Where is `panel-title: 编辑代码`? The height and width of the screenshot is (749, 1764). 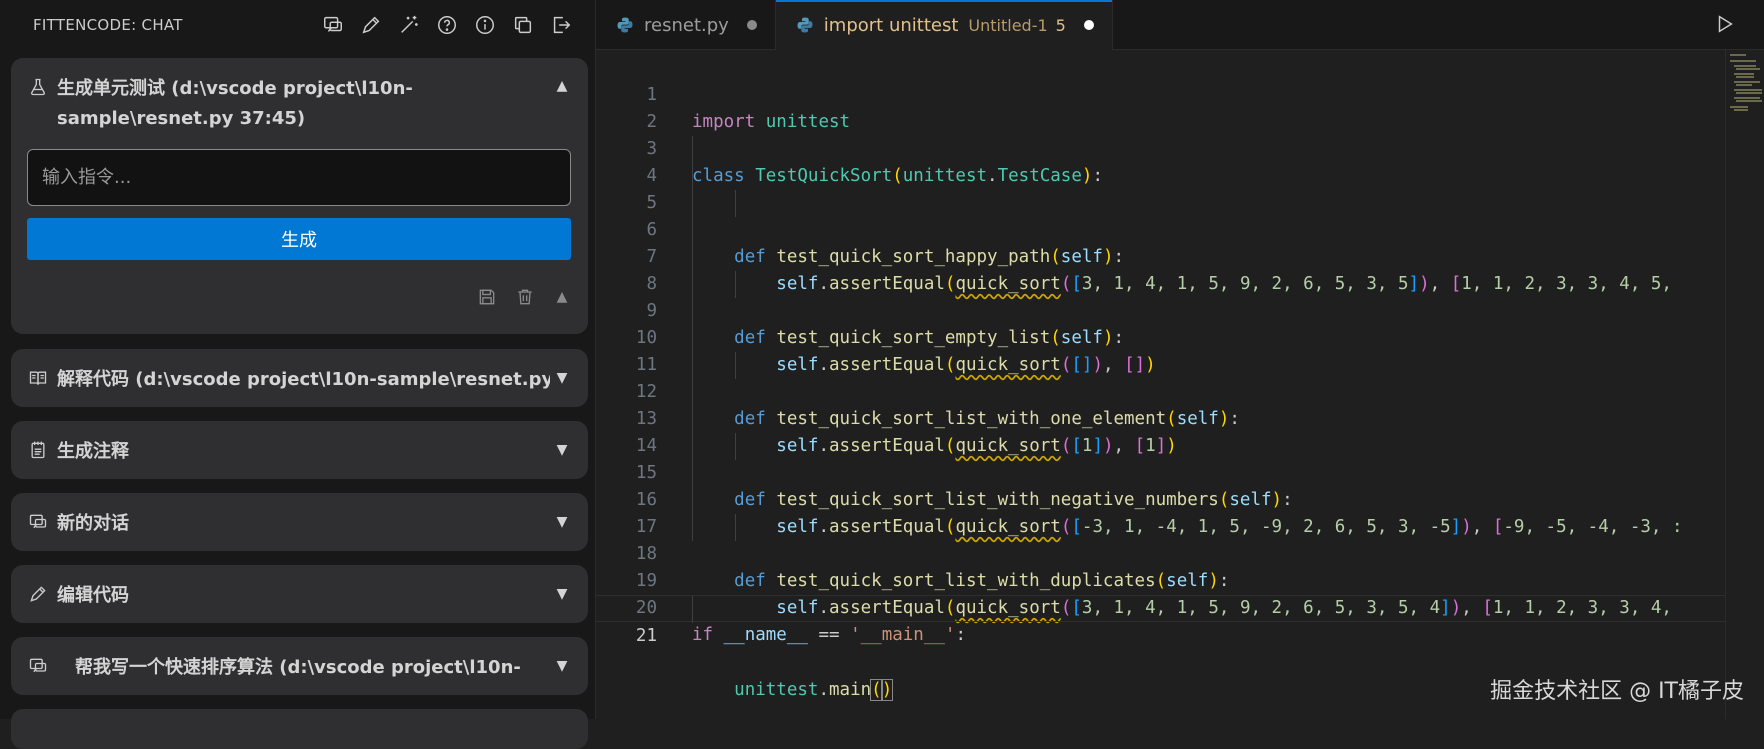 panel-title: 编辑代码 is located at coordinates (93, 595).